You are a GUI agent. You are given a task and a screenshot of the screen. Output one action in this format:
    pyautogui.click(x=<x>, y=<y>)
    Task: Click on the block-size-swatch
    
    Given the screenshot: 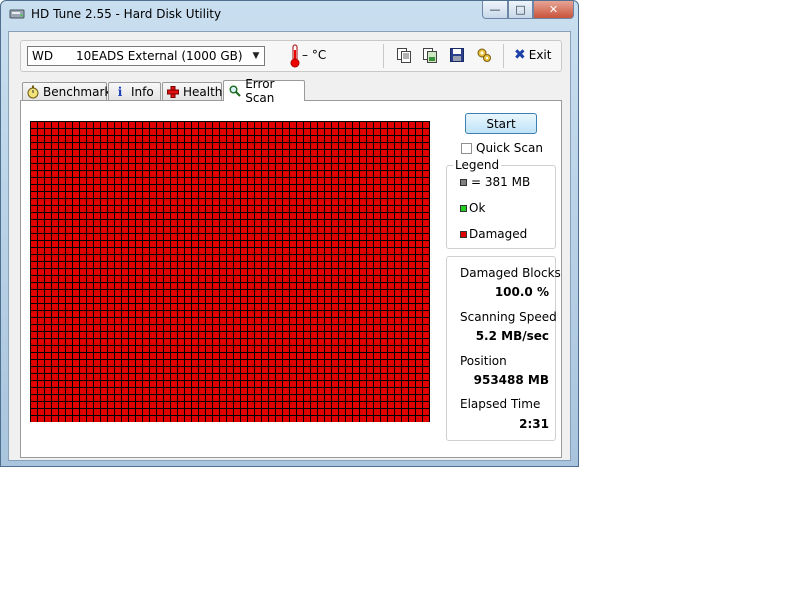 What is the action you would take?
    pyautogui.click(x=463, y=182)
    